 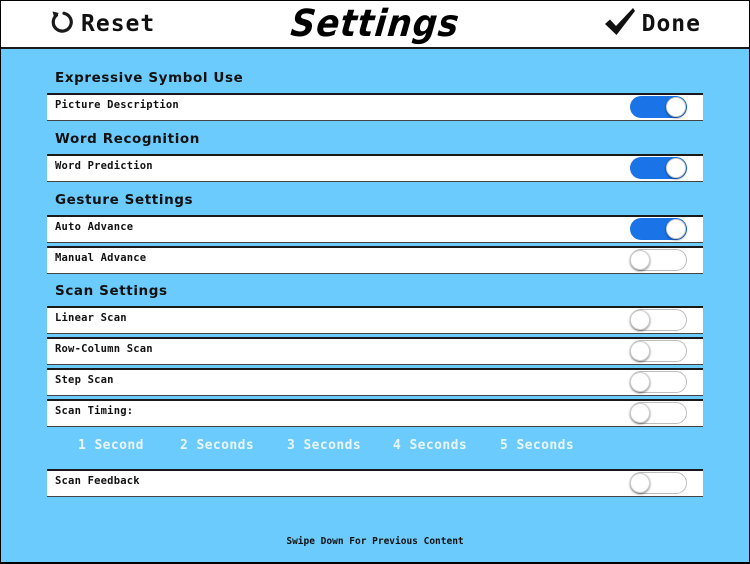 I want to click on section-header-expressive-symbol-use: Expressive Symbol Use, so click(x=149, y=78).